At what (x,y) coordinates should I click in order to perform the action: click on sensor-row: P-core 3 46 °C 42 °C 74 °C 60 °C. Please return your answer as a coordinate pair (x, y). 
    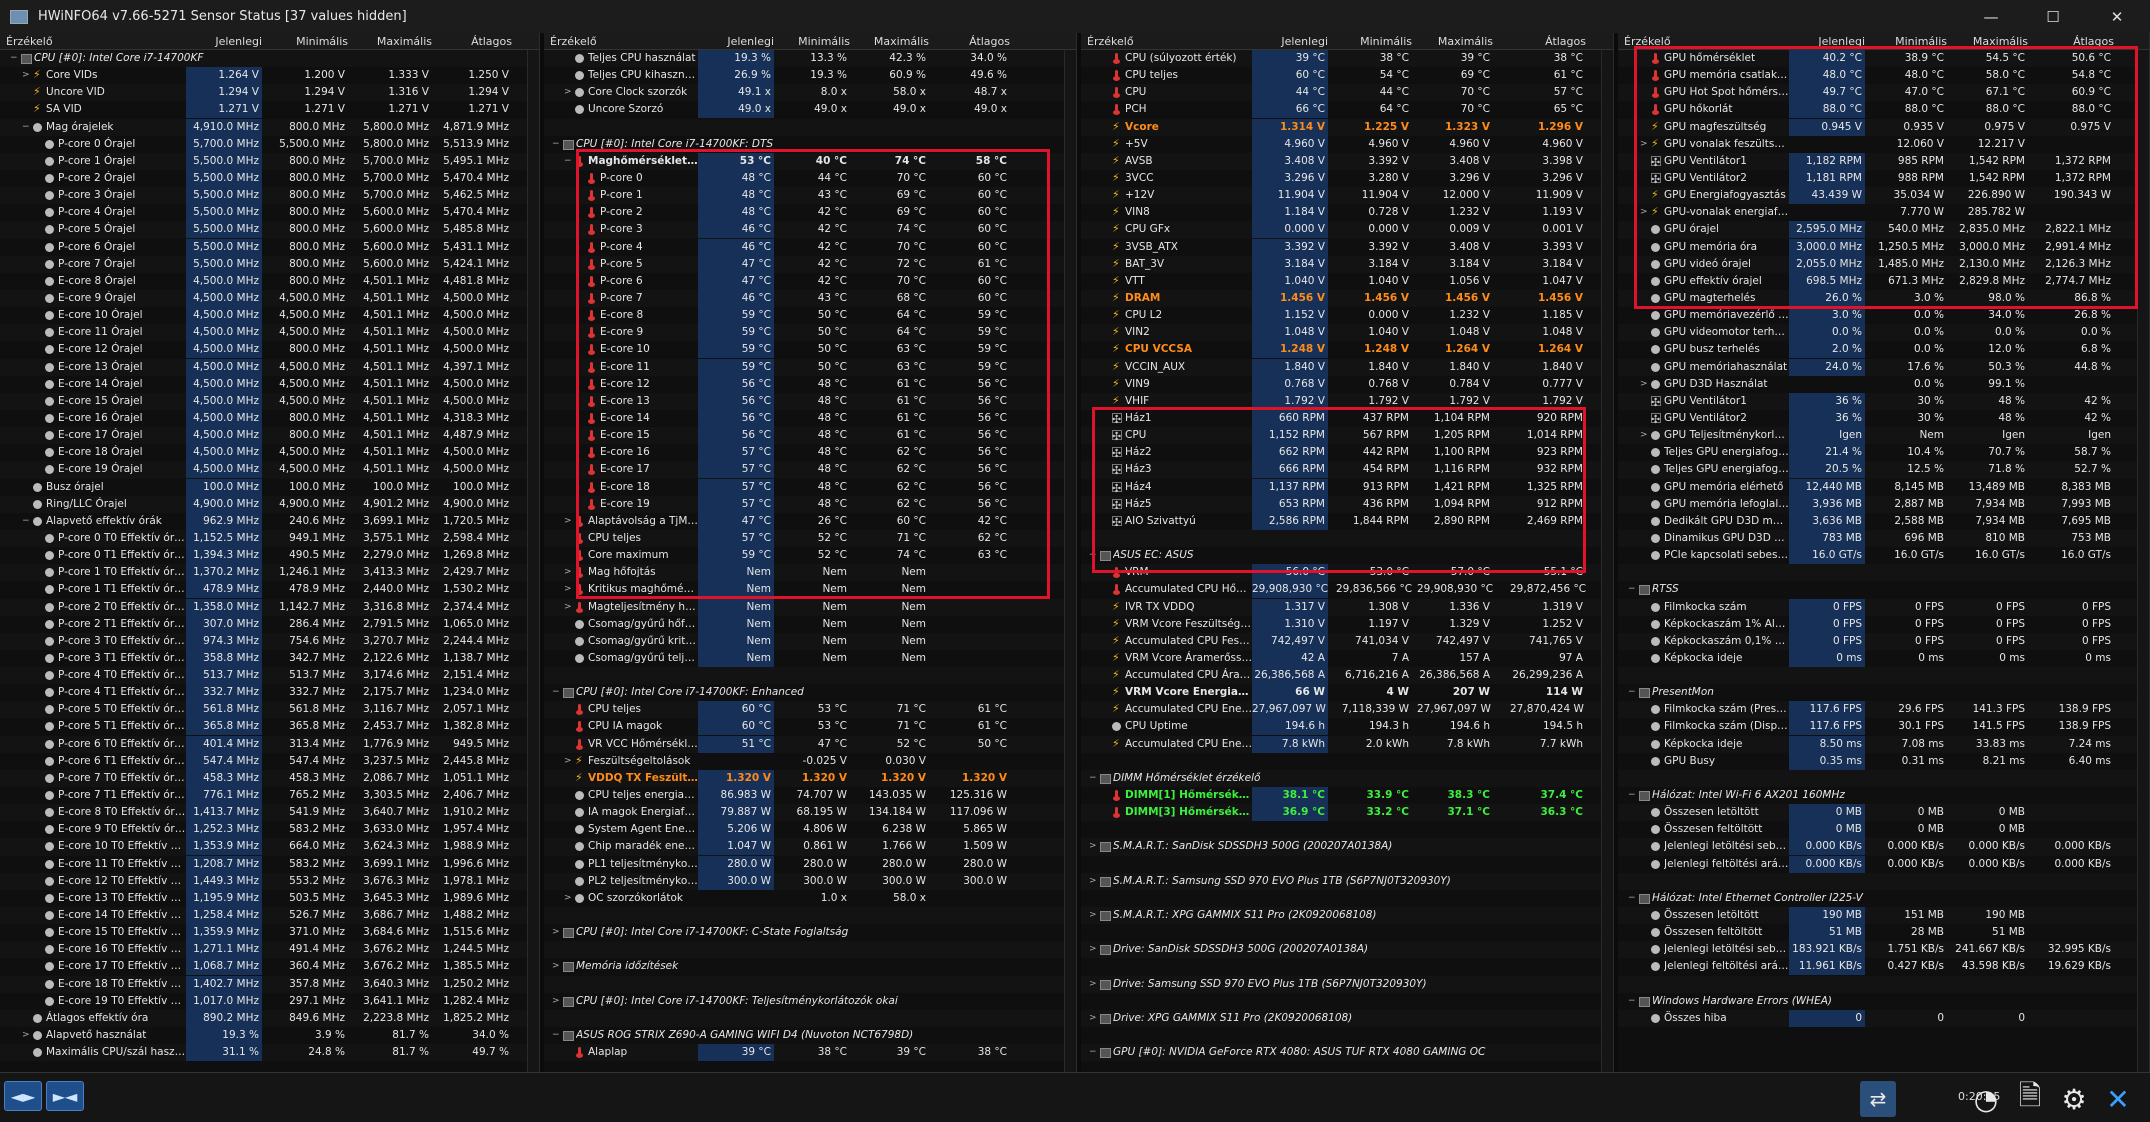
    Looking at the image, I should click on (810, 230).